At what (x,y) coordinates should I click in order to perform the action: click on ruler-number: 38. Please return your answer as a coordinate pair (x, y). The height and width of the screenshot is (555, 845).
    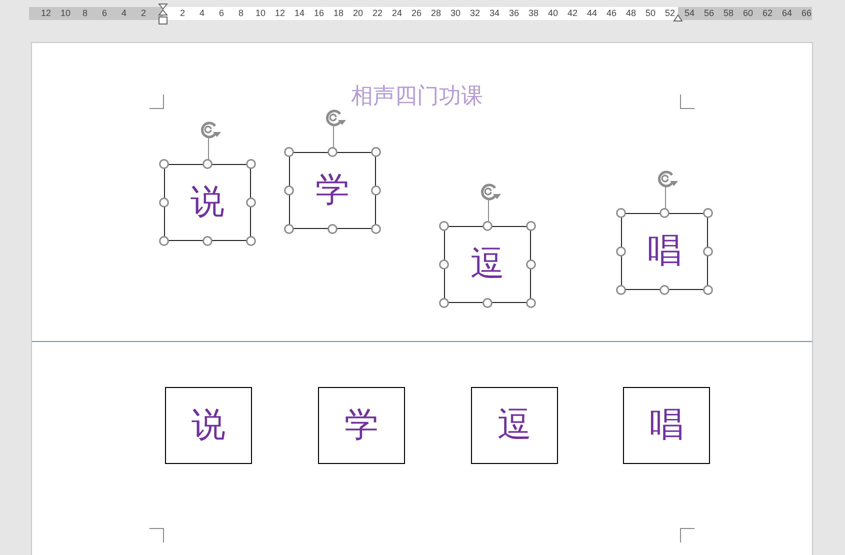
    Looking at the image, I should click on (533, 13).